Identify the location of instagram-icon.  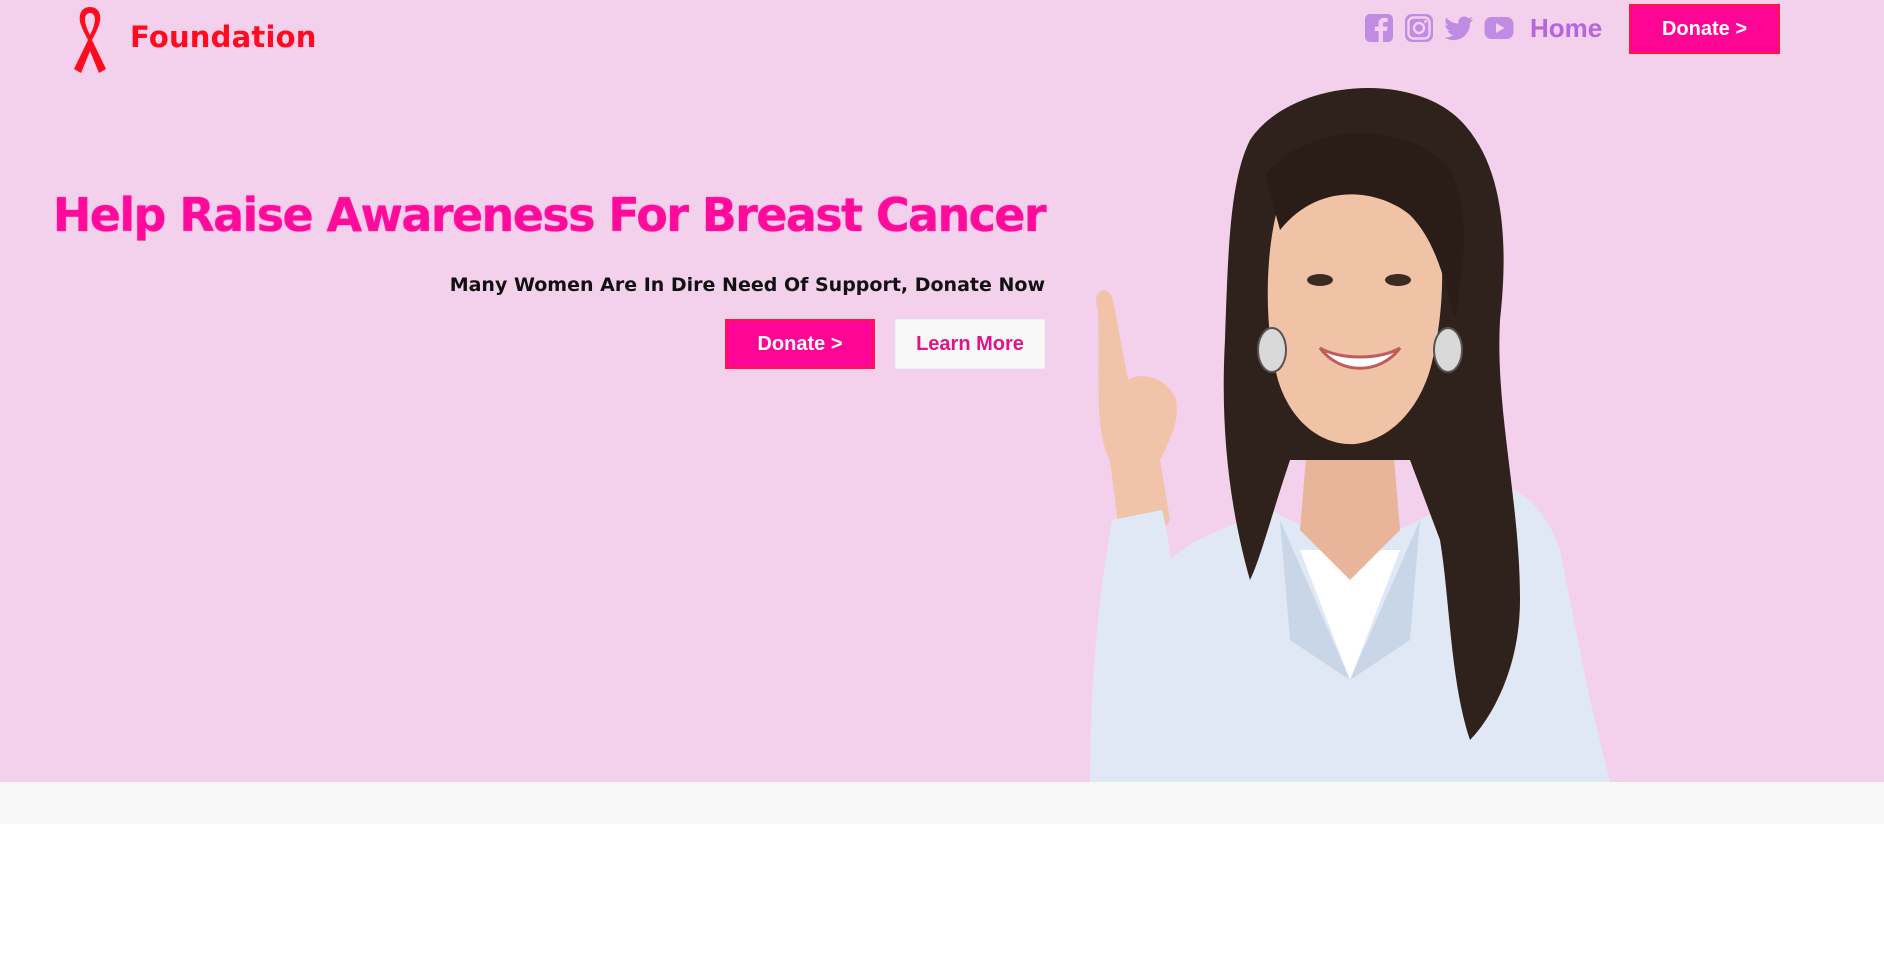
(1419, 28).